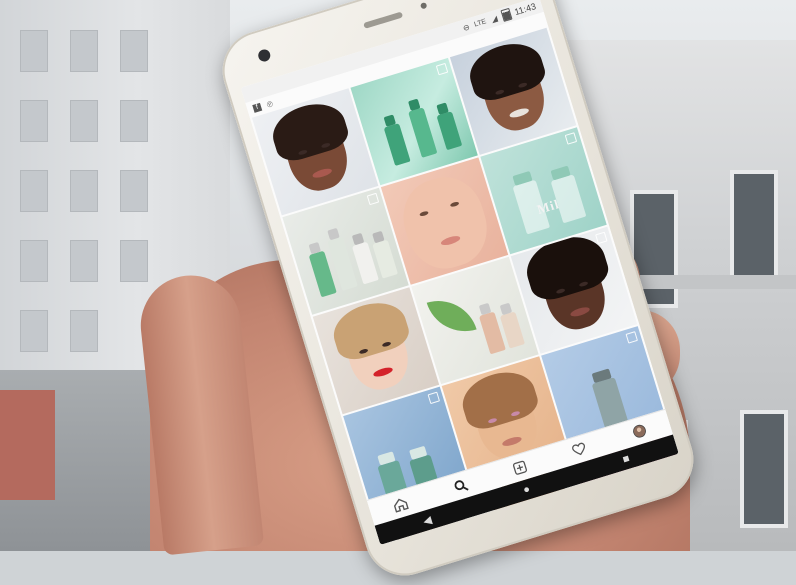  Describe the element at coordinates (480, 23) in the screenshot. I see `network-label: LTE` at that location.